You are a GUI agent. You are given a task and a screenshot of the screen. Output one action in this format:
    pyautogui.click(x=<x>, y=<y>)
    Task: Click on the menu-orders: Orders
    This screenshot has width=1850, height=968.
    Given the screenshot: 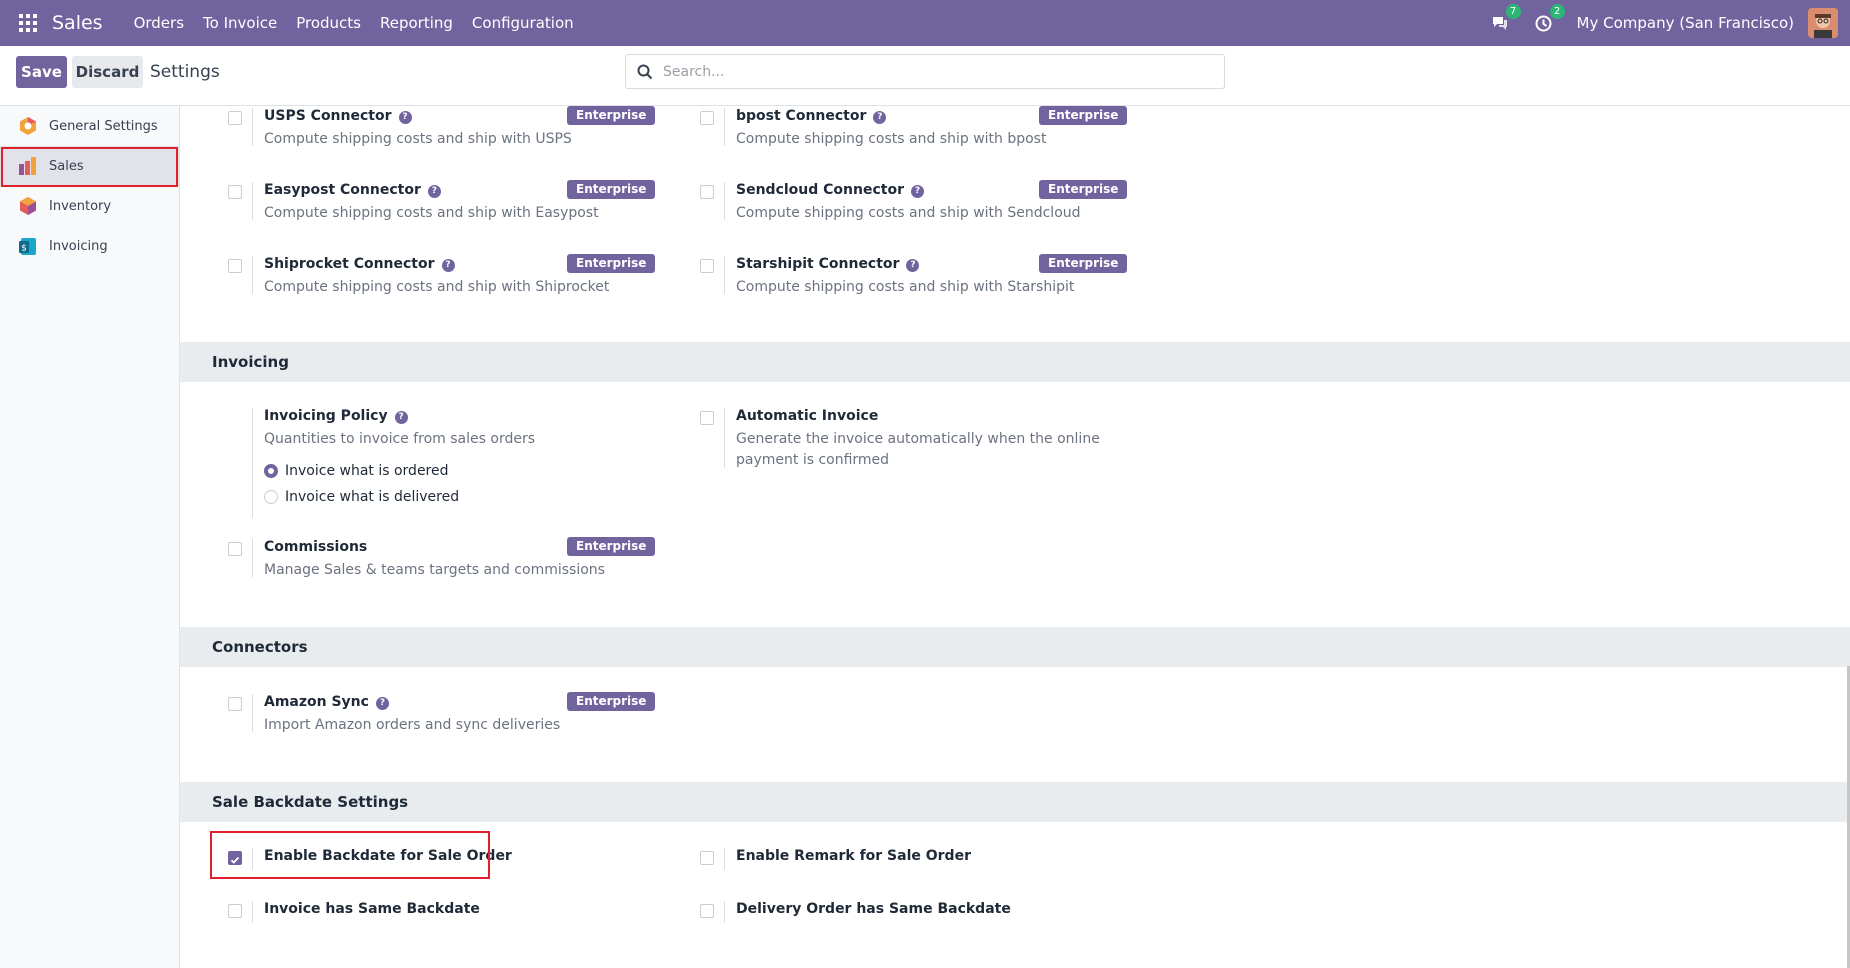 What is the action you would take?
    pyautogui.click(x=159, y=23)
    